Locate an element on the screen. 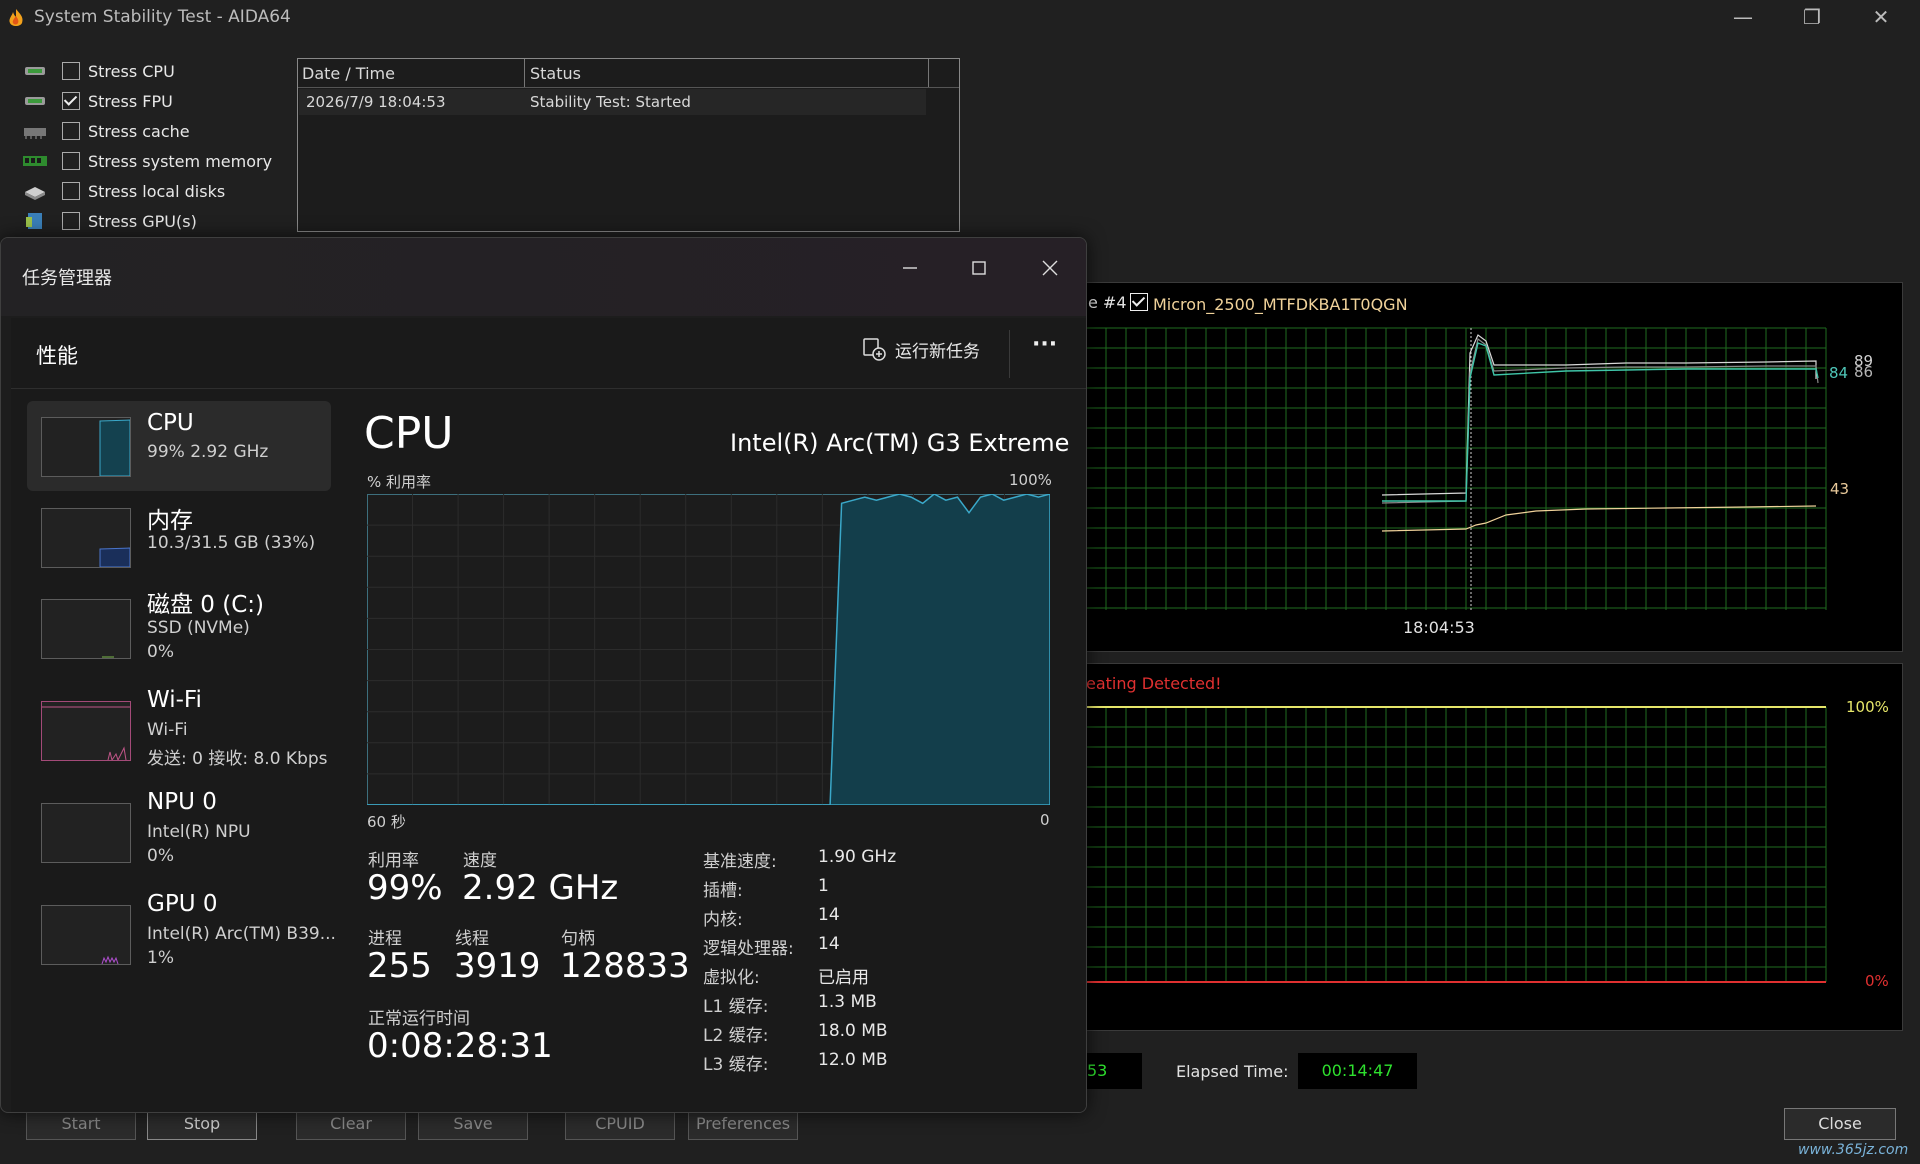 The height and width of the screenshot is (1164, 1920). disk-thumbnail is located at coordinates (86, 629).